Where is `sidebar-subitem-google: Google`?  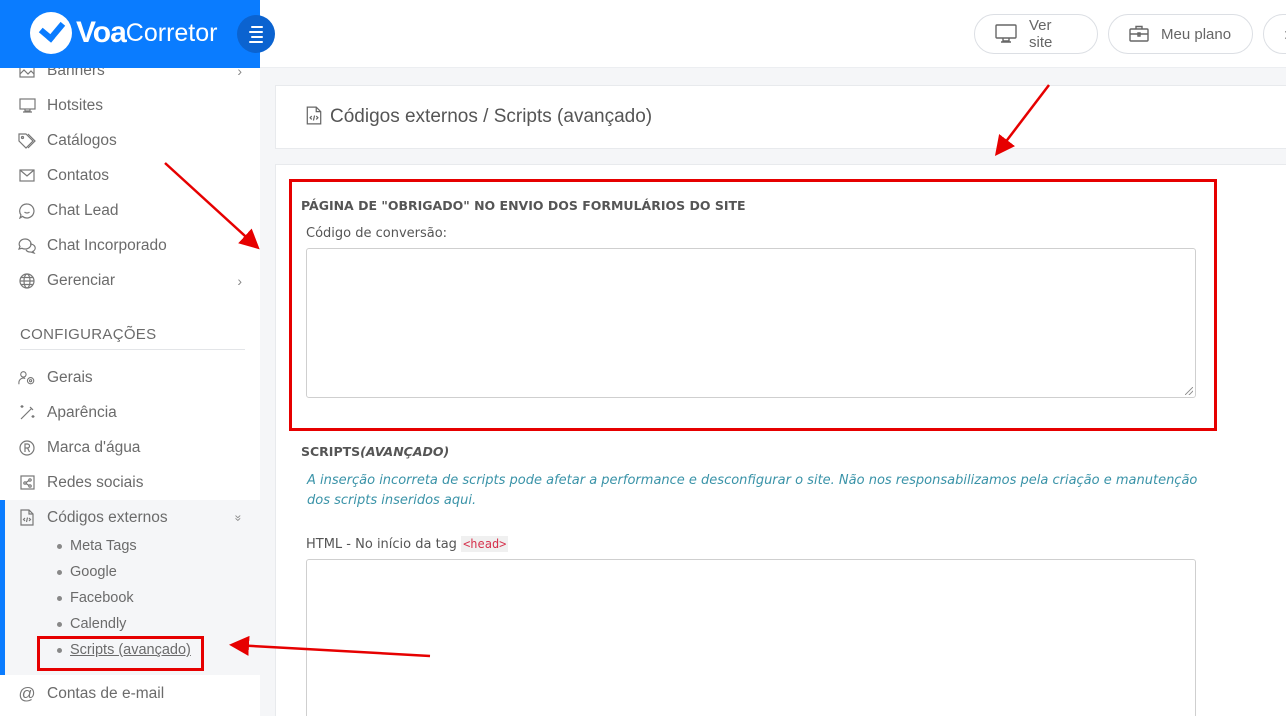 sidebar-subitem-google: Google is located at coordinates (87, 572).